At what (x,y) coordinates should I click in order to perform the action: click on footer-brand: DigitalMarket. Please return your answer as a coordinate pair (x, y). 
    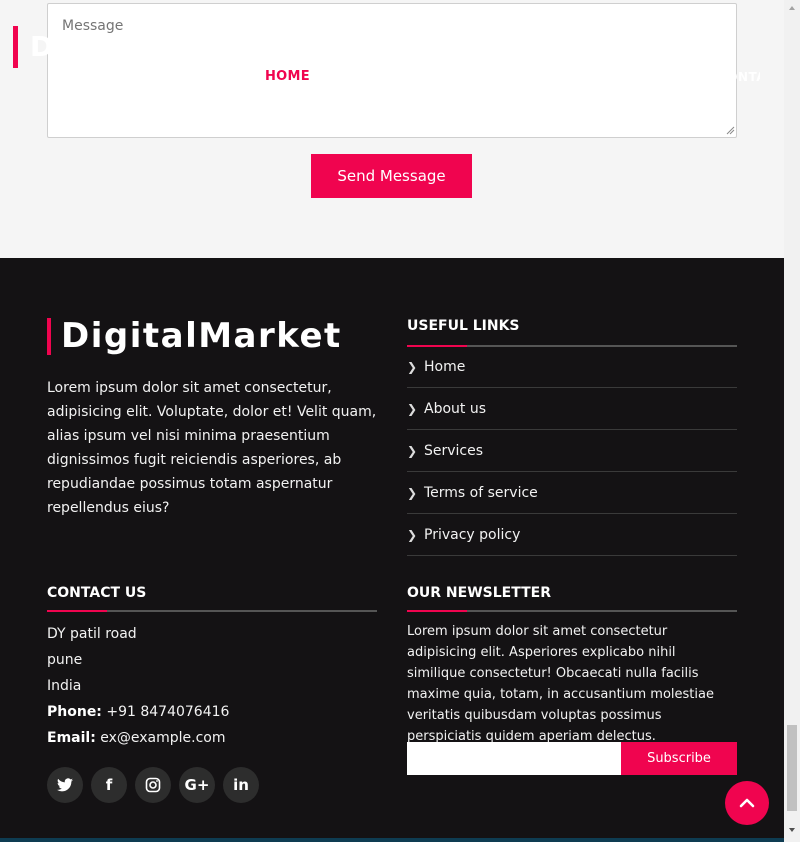
    Looking at the image, I should click on (201, 336).